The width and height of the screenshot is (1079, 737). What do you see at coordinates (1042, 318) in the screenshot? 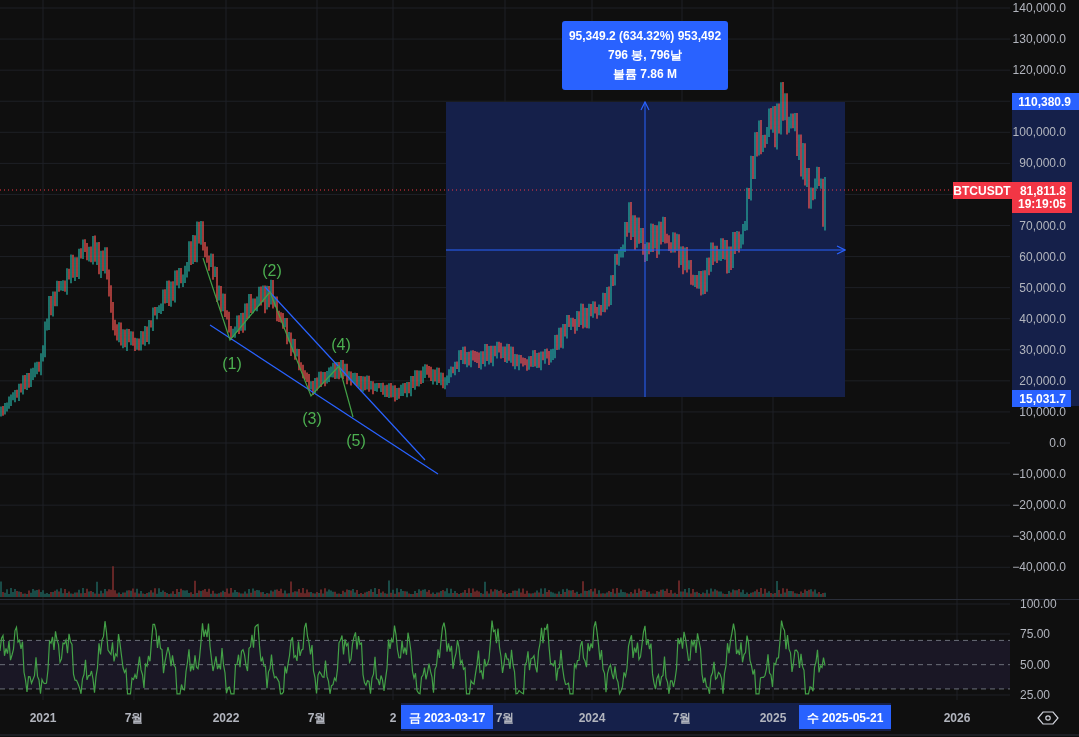
I see `price-axis-label: 40,000.0` at bounding box center [1042, 318].